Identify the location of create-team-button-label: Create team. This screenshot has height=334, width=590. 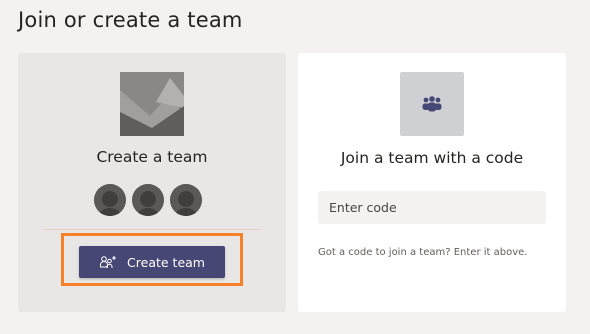
(166, 262).